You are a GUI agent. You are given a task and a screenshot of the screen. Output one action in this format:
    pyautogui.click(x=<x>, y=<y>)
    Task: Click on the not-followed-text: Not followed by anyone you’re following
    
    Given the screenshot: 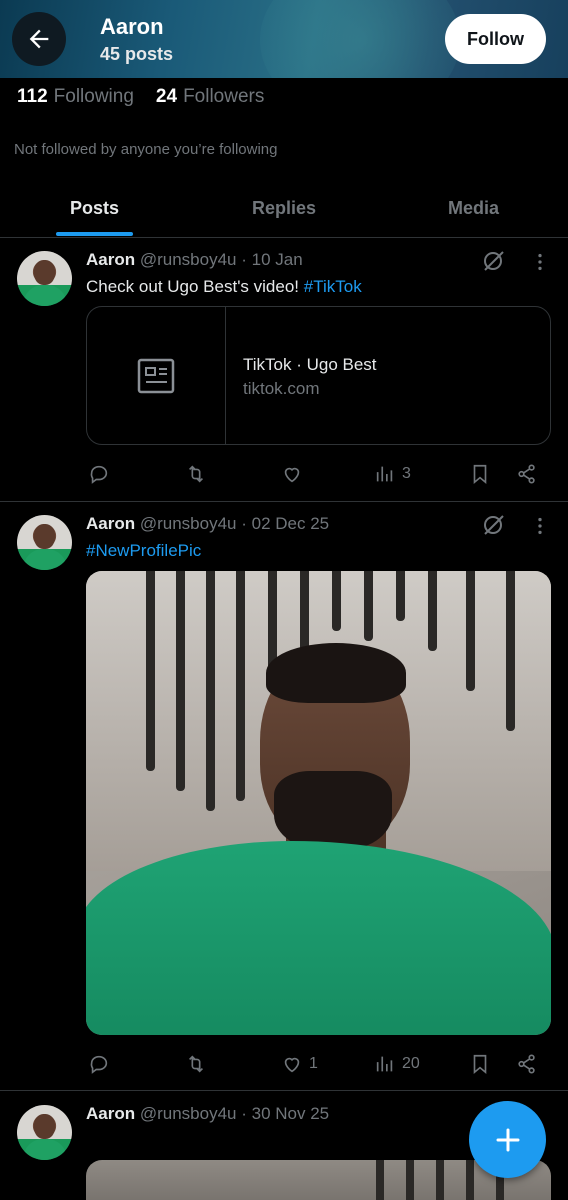 What is the action you would take?
    pyautogui.click(x=146, y=149)
    